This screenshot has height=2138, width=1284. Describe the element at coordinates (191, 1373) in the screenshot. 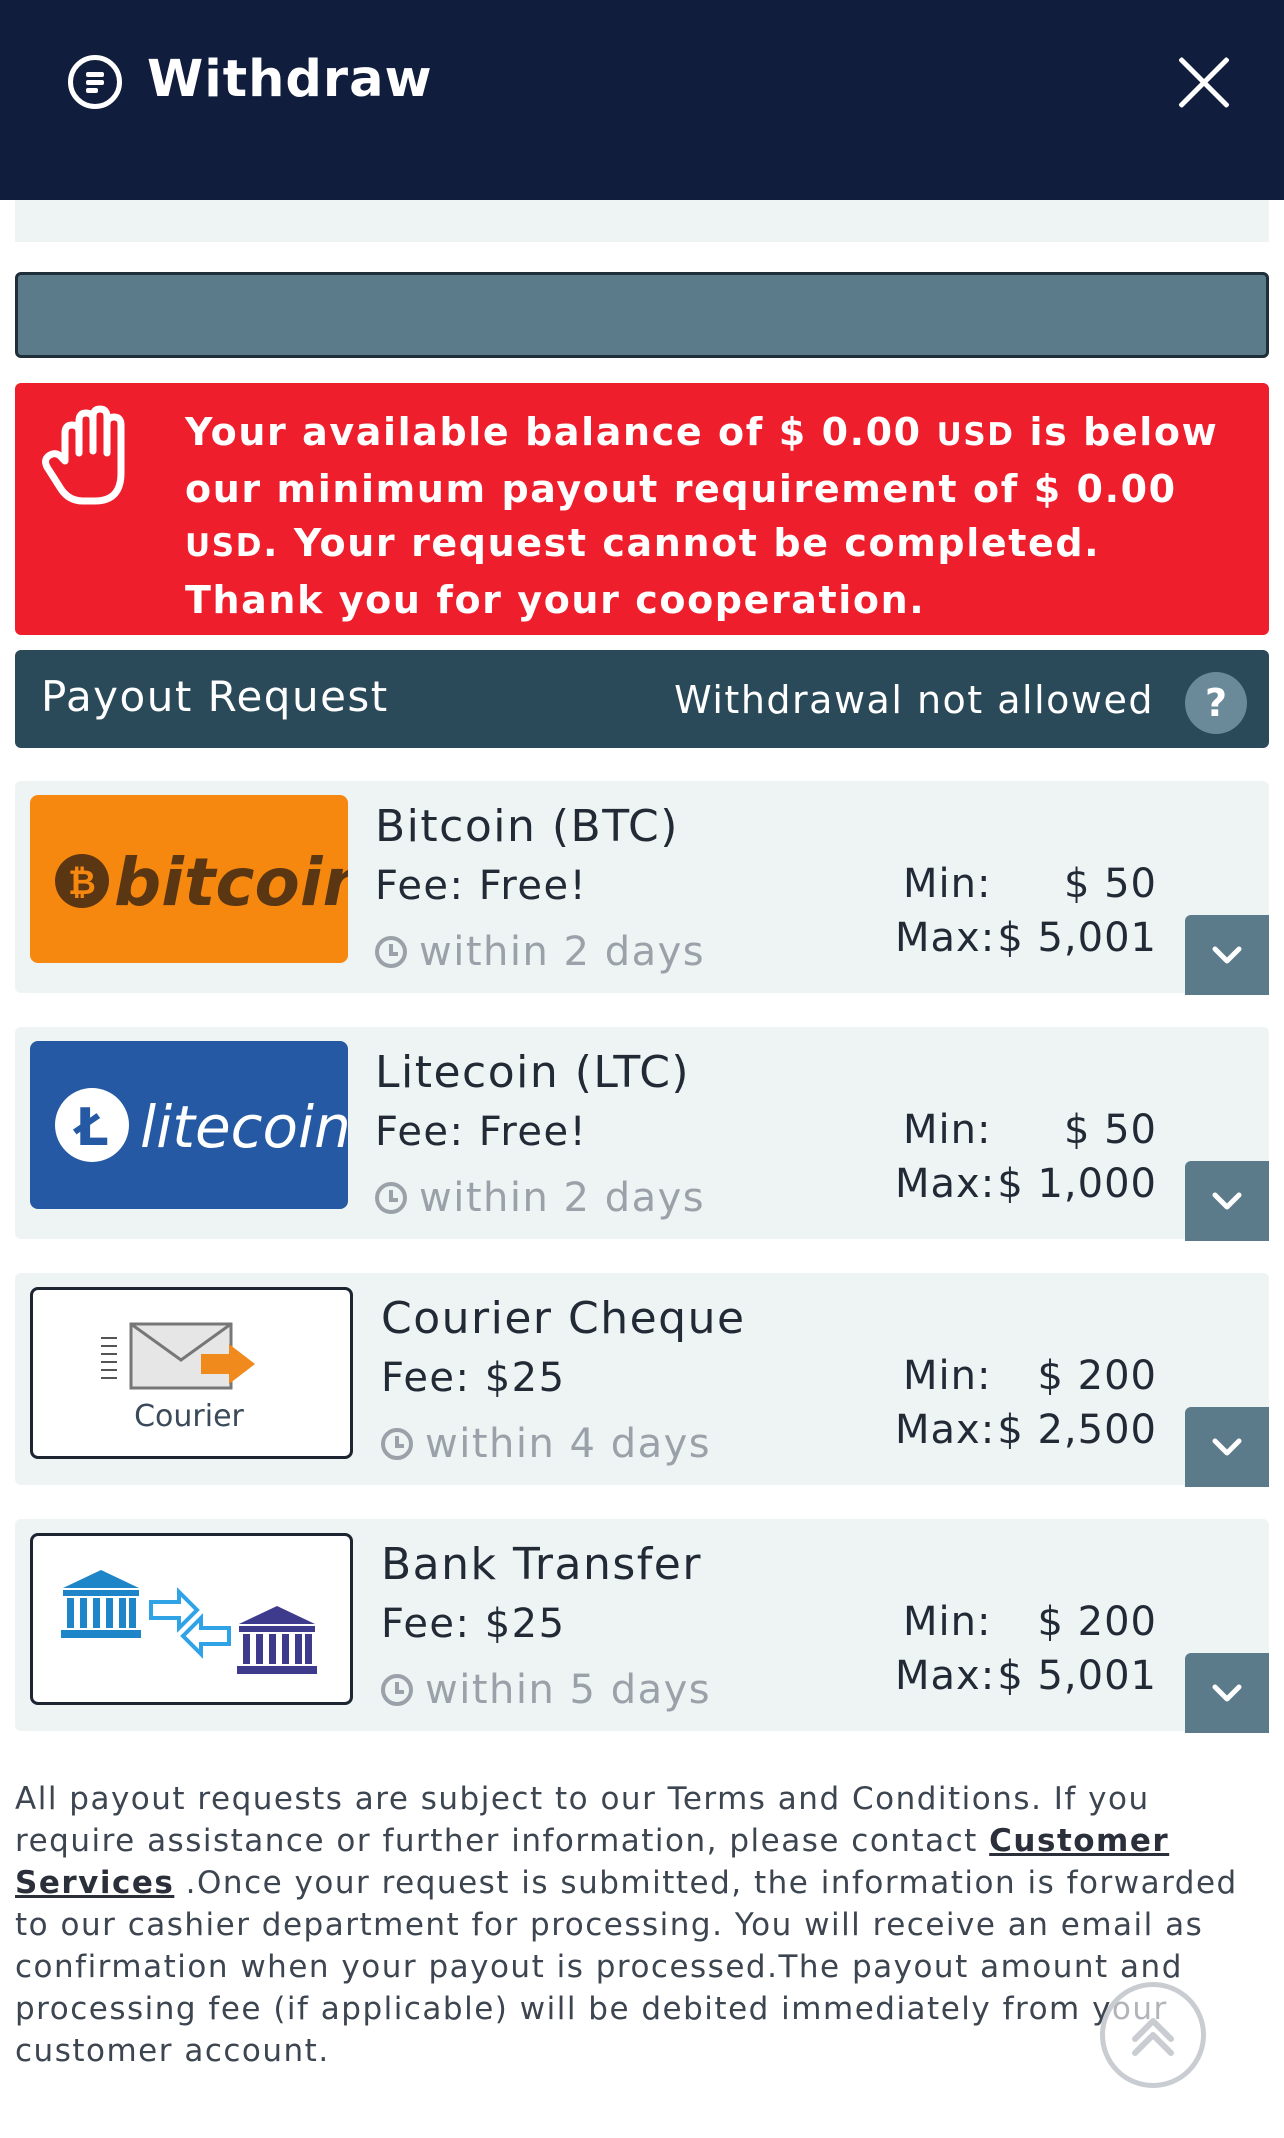

I see `courier-logo: Courier` at that location.